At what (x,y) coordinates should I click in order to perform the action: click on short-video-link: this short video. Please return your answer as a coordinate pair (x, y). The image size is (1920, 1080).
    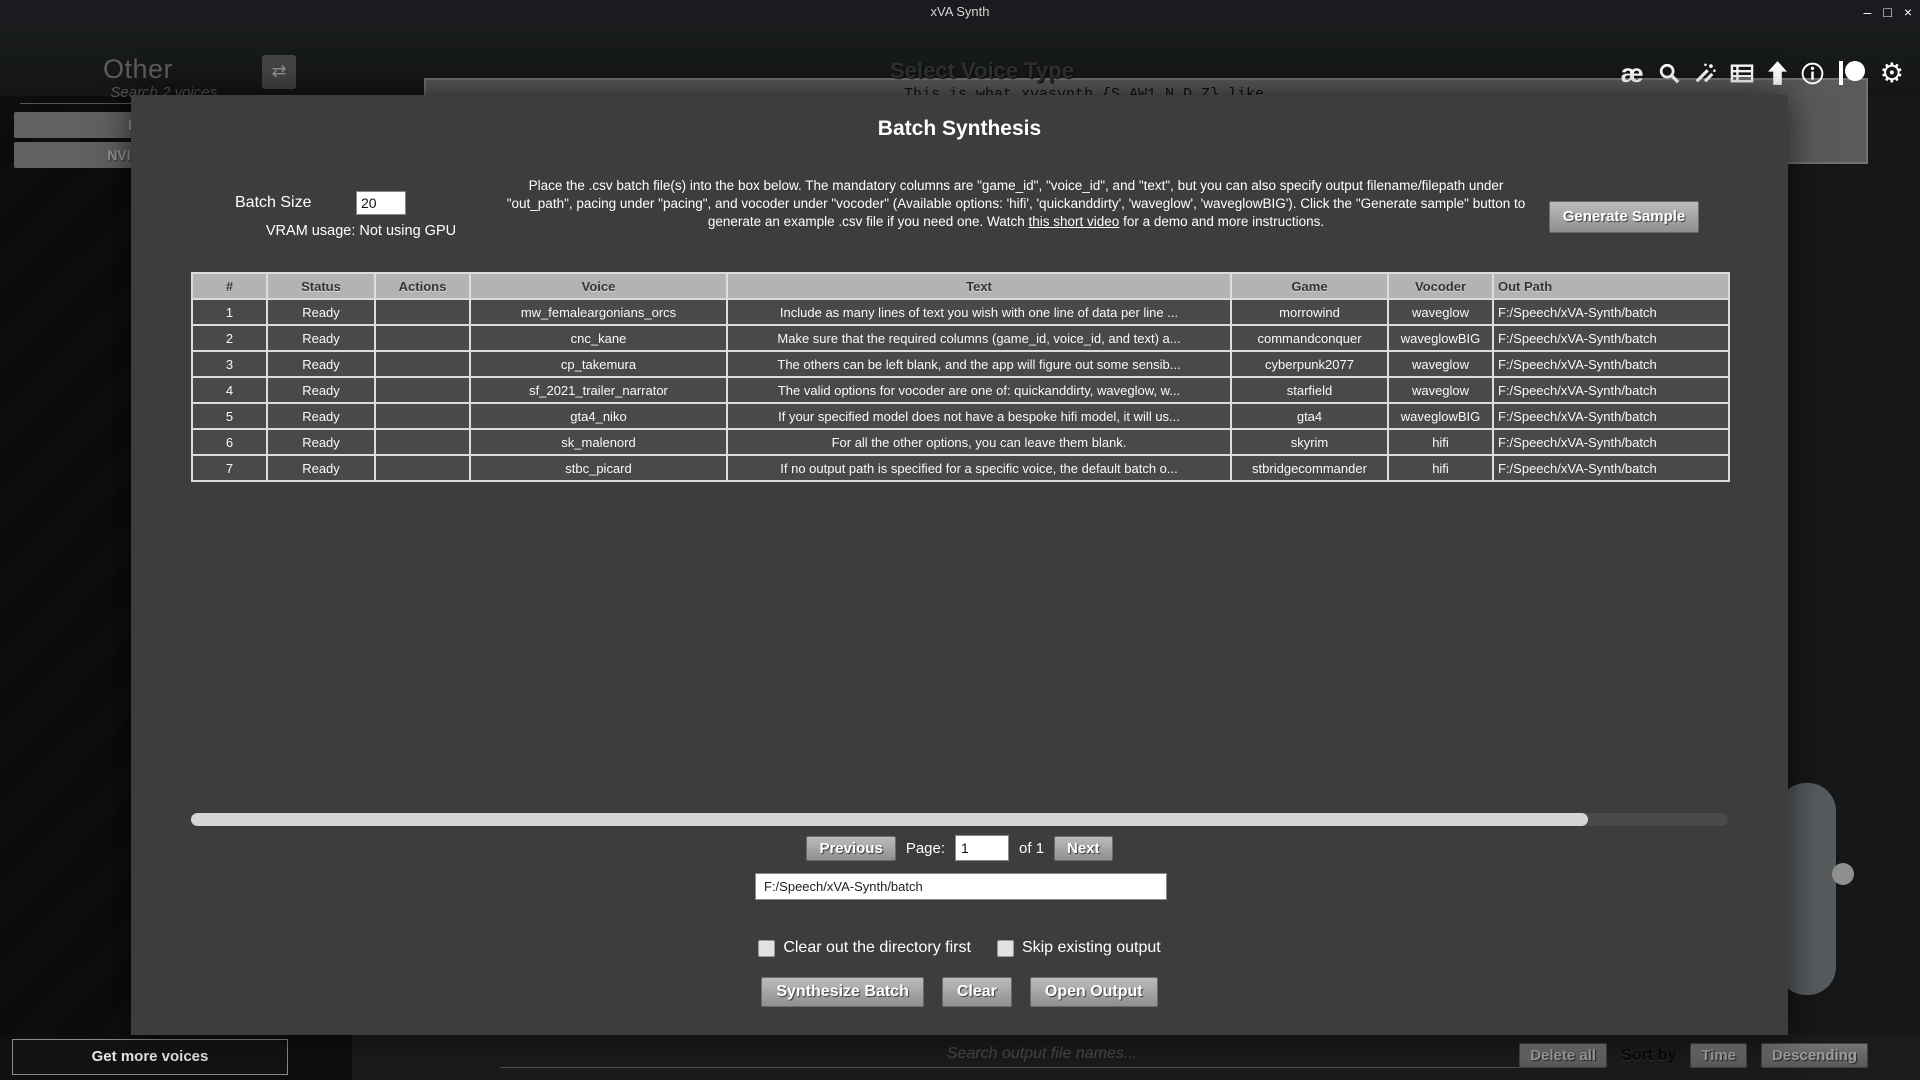
    Looking at the image, I should click on (1074, 221).